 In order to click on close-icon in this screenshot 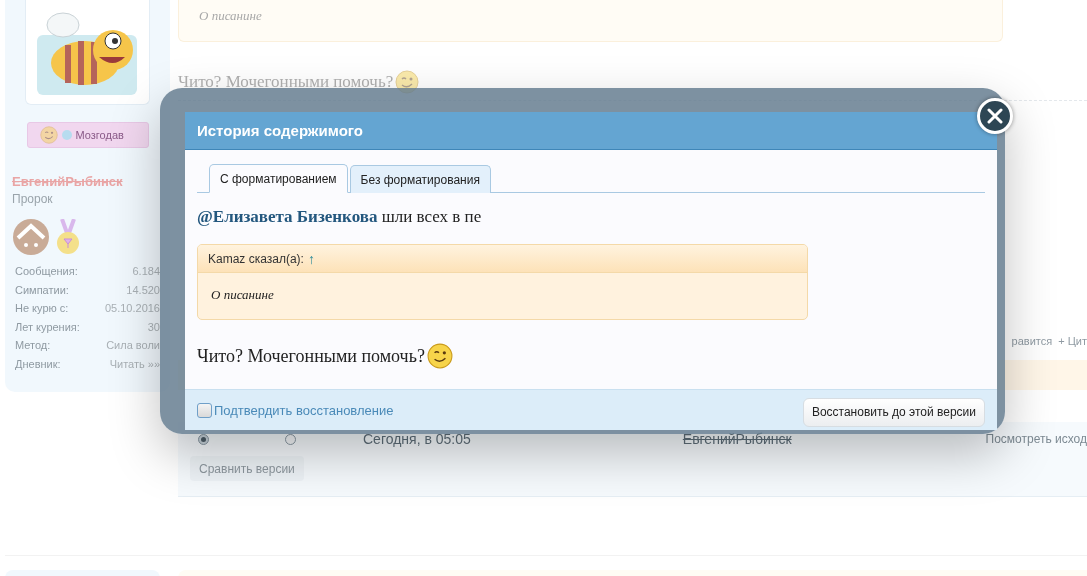, I will do `click(995, 116)`.